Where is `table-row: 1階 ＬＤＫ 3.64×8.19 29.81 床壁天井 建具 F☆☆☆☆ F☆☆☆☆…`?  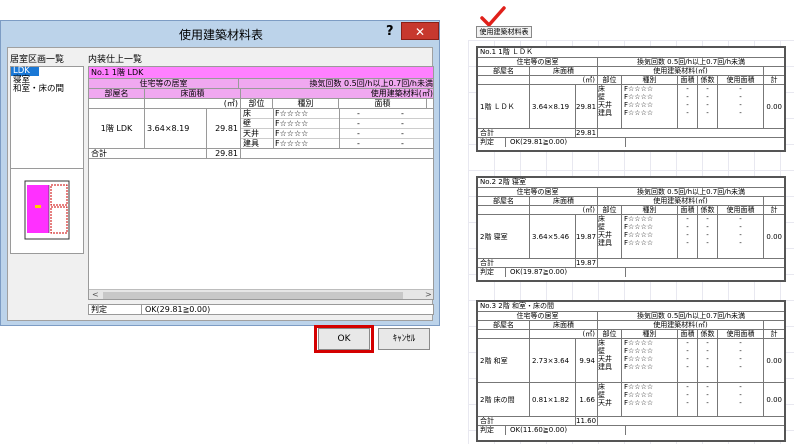
table-row: 1階 ＬＤＫ 3.64×8.19 29.81 床壁天井 建具 F☆☆☆☆ F☆☆☆☆… is located at coordinates (631, 107).